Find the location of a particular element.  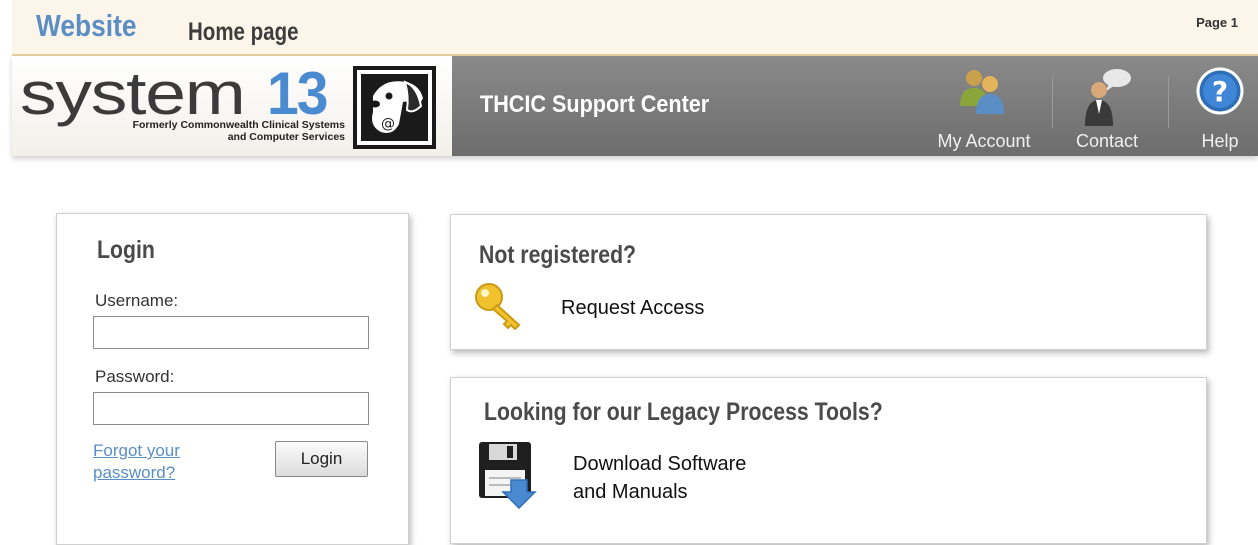

nav-help: ? Help is located at coordinates (1220, 106).